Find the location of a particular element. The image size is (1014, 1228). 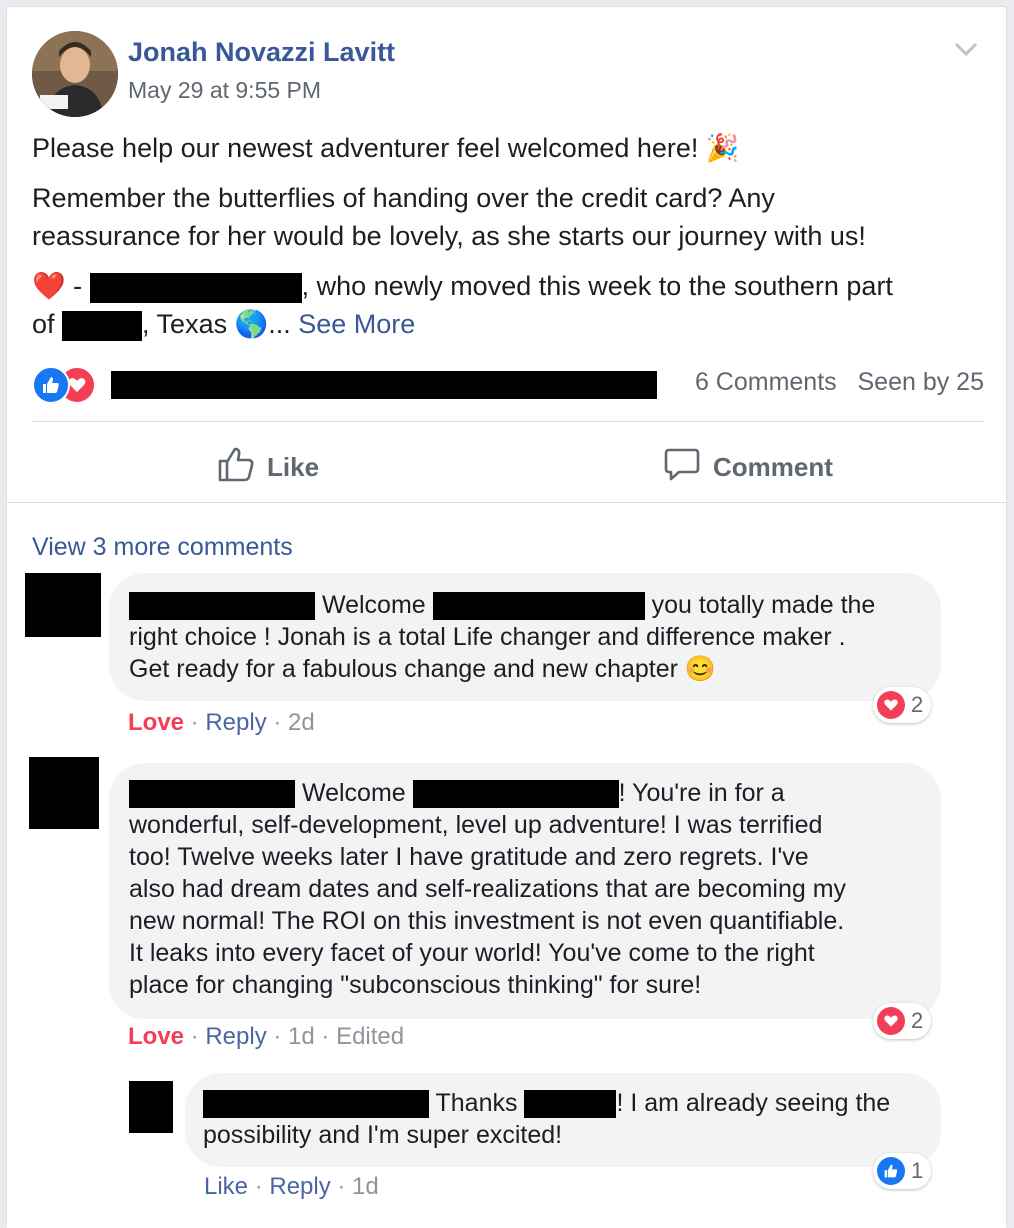

comment-actions: Like · Reply · 1d is located at coordinates (291, 1187).